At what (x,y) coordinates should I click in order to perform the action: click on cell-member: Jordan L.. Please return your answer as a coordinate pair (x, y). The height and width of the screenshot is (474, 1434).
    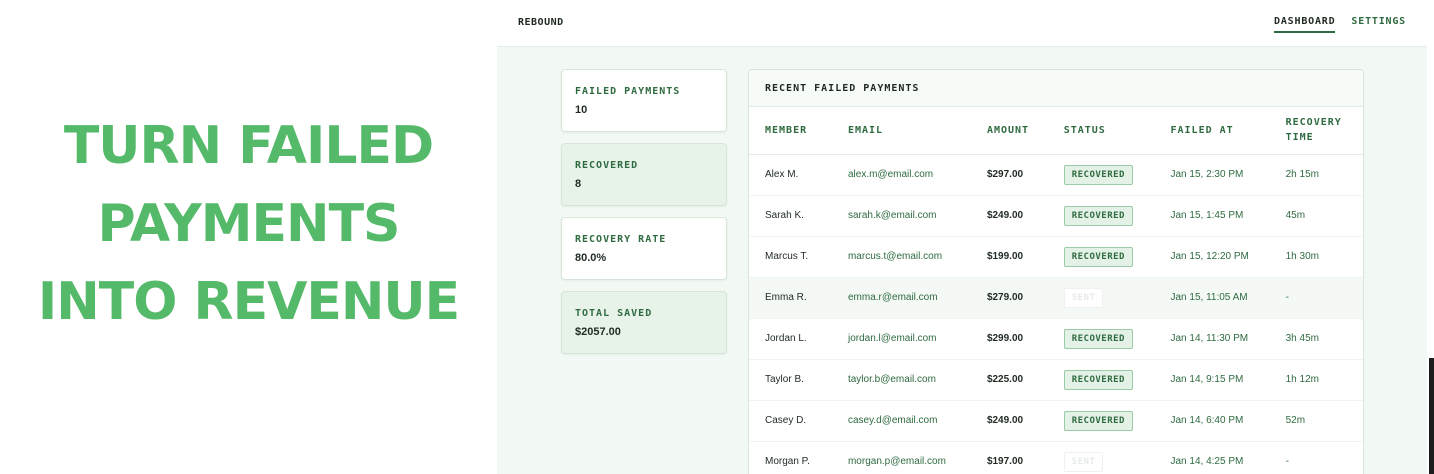
    Looking at the image, I should click on (786, 338).